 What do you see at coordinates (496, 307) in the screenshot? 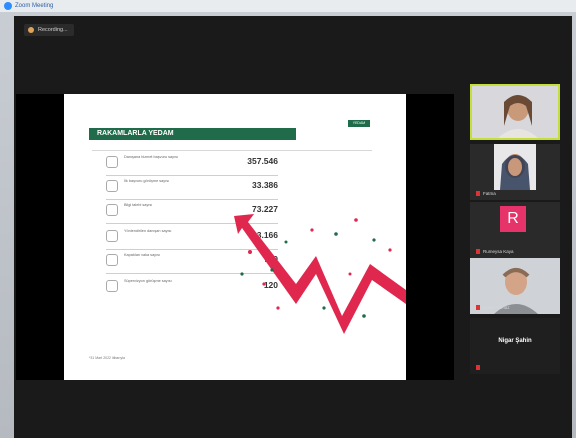
I see `participant-name: Şükrü Yılmaz` at bounding box center [496, 307].